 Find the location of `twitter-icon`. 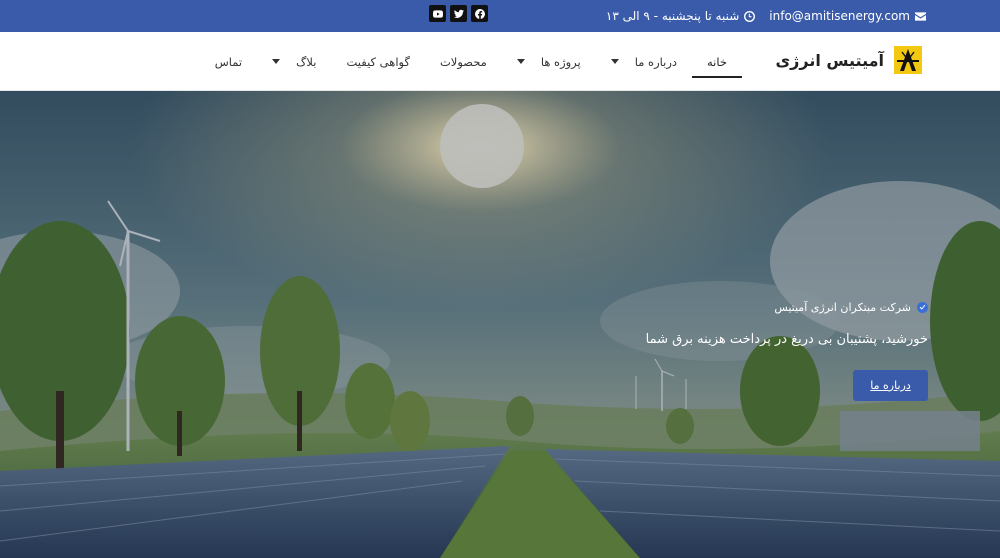

twitter-icon is located at coordinates (458, 13).